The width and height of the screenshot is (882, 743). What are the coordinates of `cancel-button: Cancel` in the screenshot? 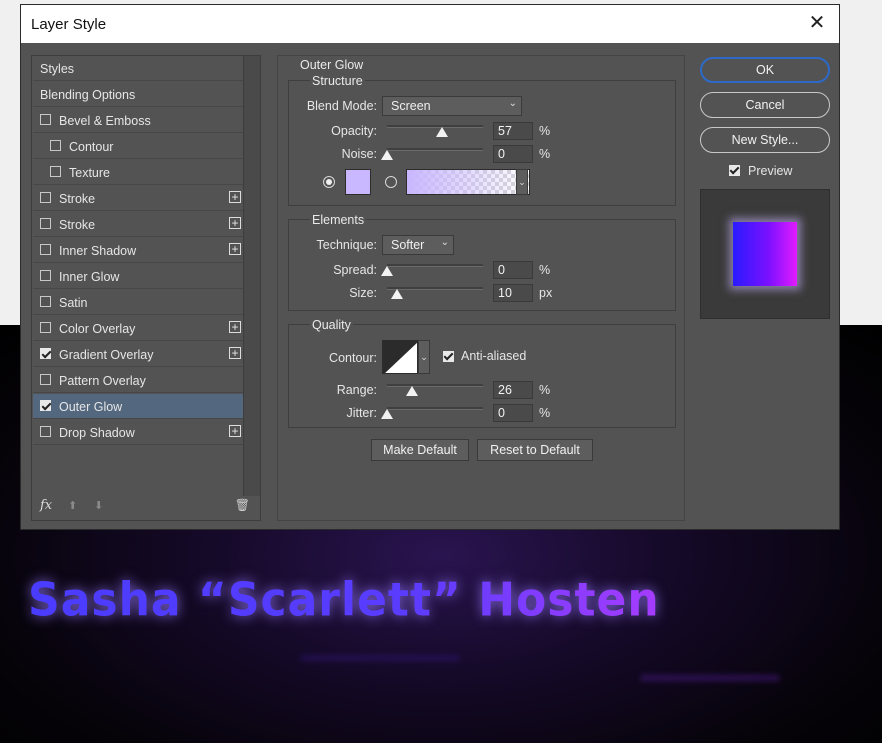 It's located at (765, 105).